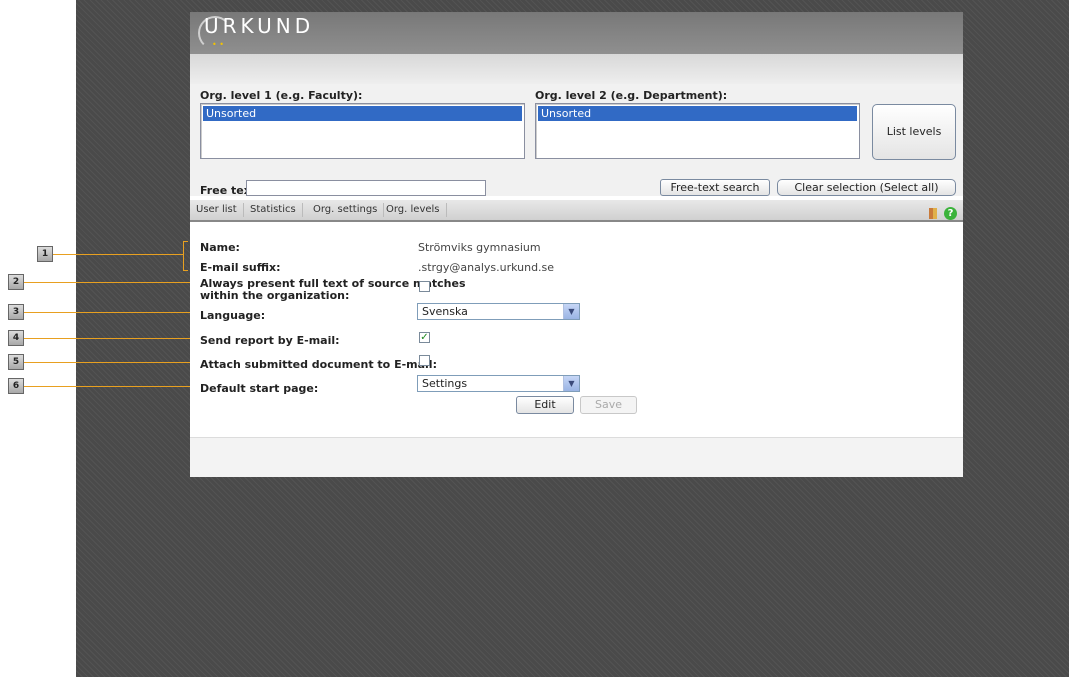 The height and width of the screenshot is (677, 1069). I want to click on checkmark-icon: ✓, so click(424, 337).